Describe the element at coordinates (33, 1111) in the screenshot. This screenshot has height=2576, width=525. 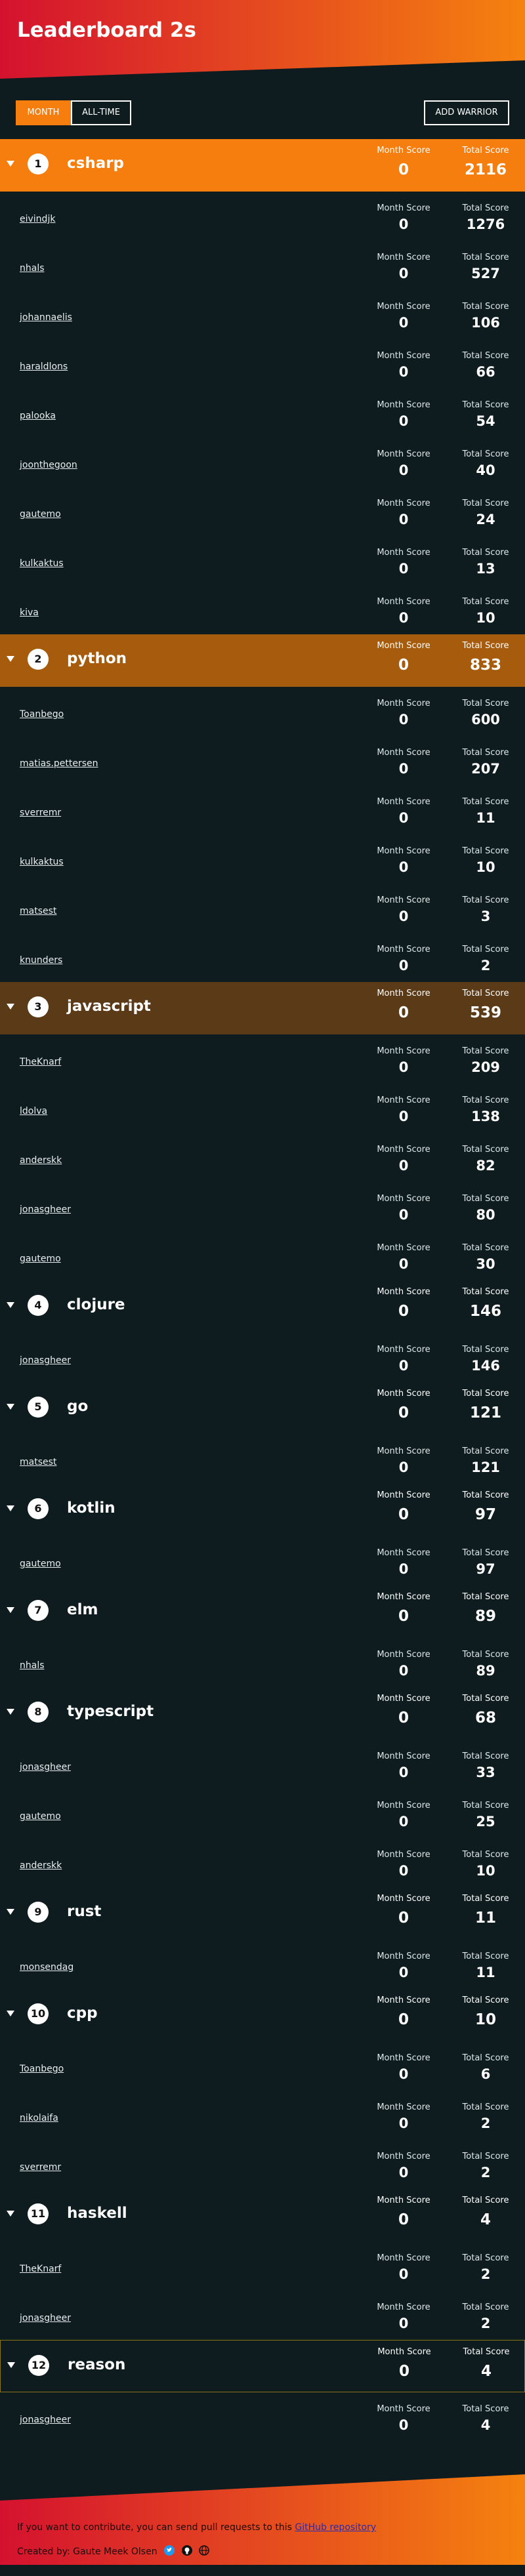
I see `member-link: ldolva` at that location.